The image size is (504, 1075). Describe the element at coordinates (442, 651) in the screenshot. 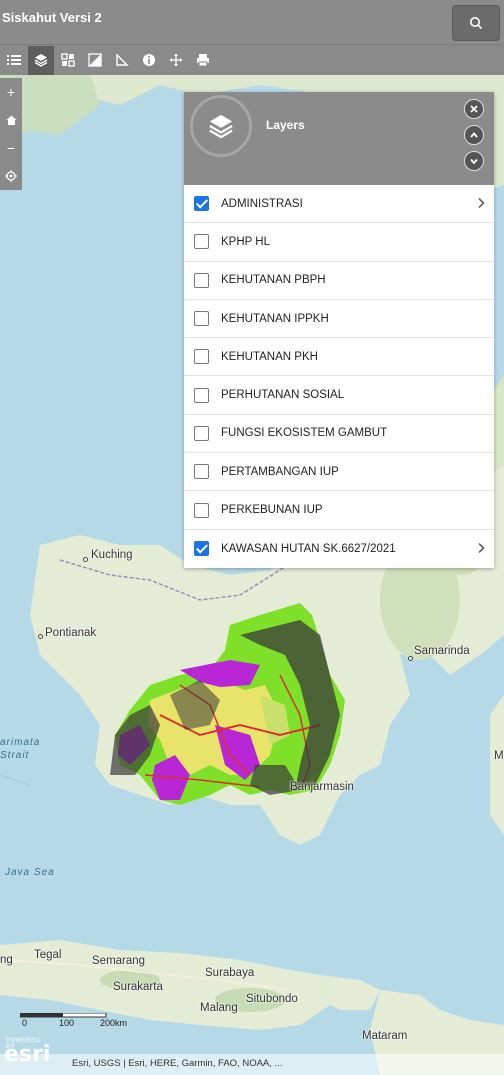

I see `label-samarinda: Samarinda` at that location.